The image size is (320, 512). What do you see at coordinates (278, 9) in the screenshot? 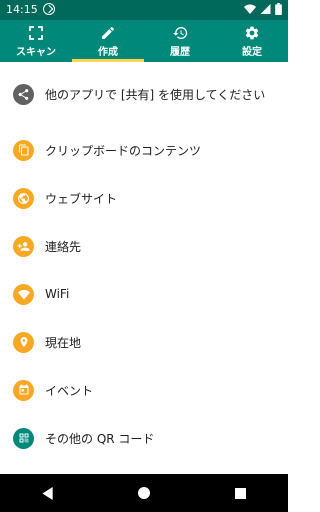
I see `battery-icon` at bounding box center [278, 9].